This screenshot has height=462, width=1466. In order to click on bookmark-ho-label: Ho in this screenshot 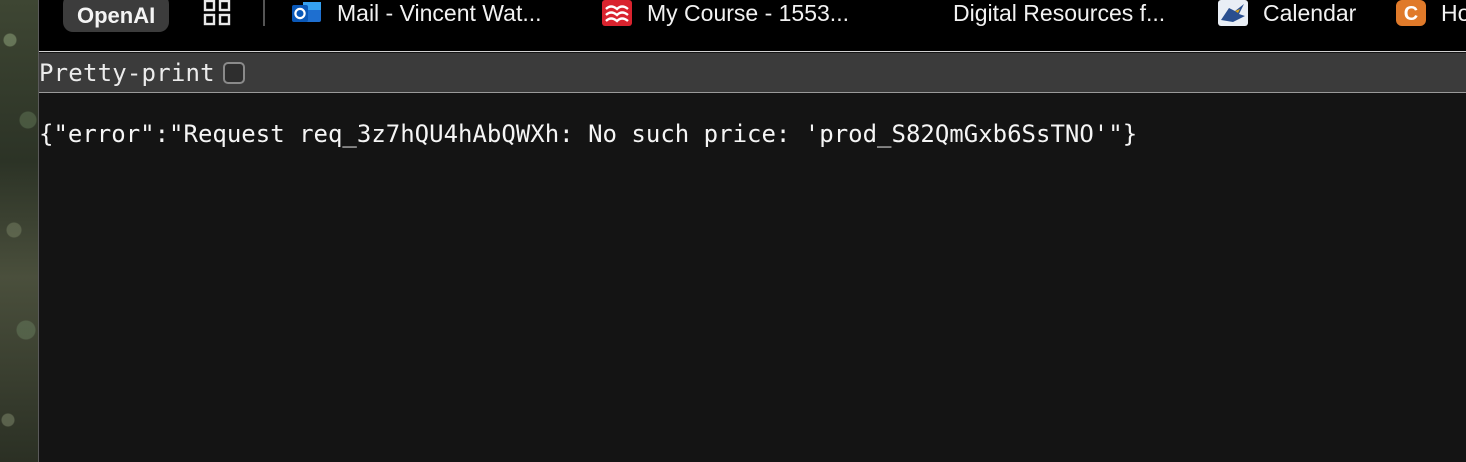, I will do `click(1453, 13)`.